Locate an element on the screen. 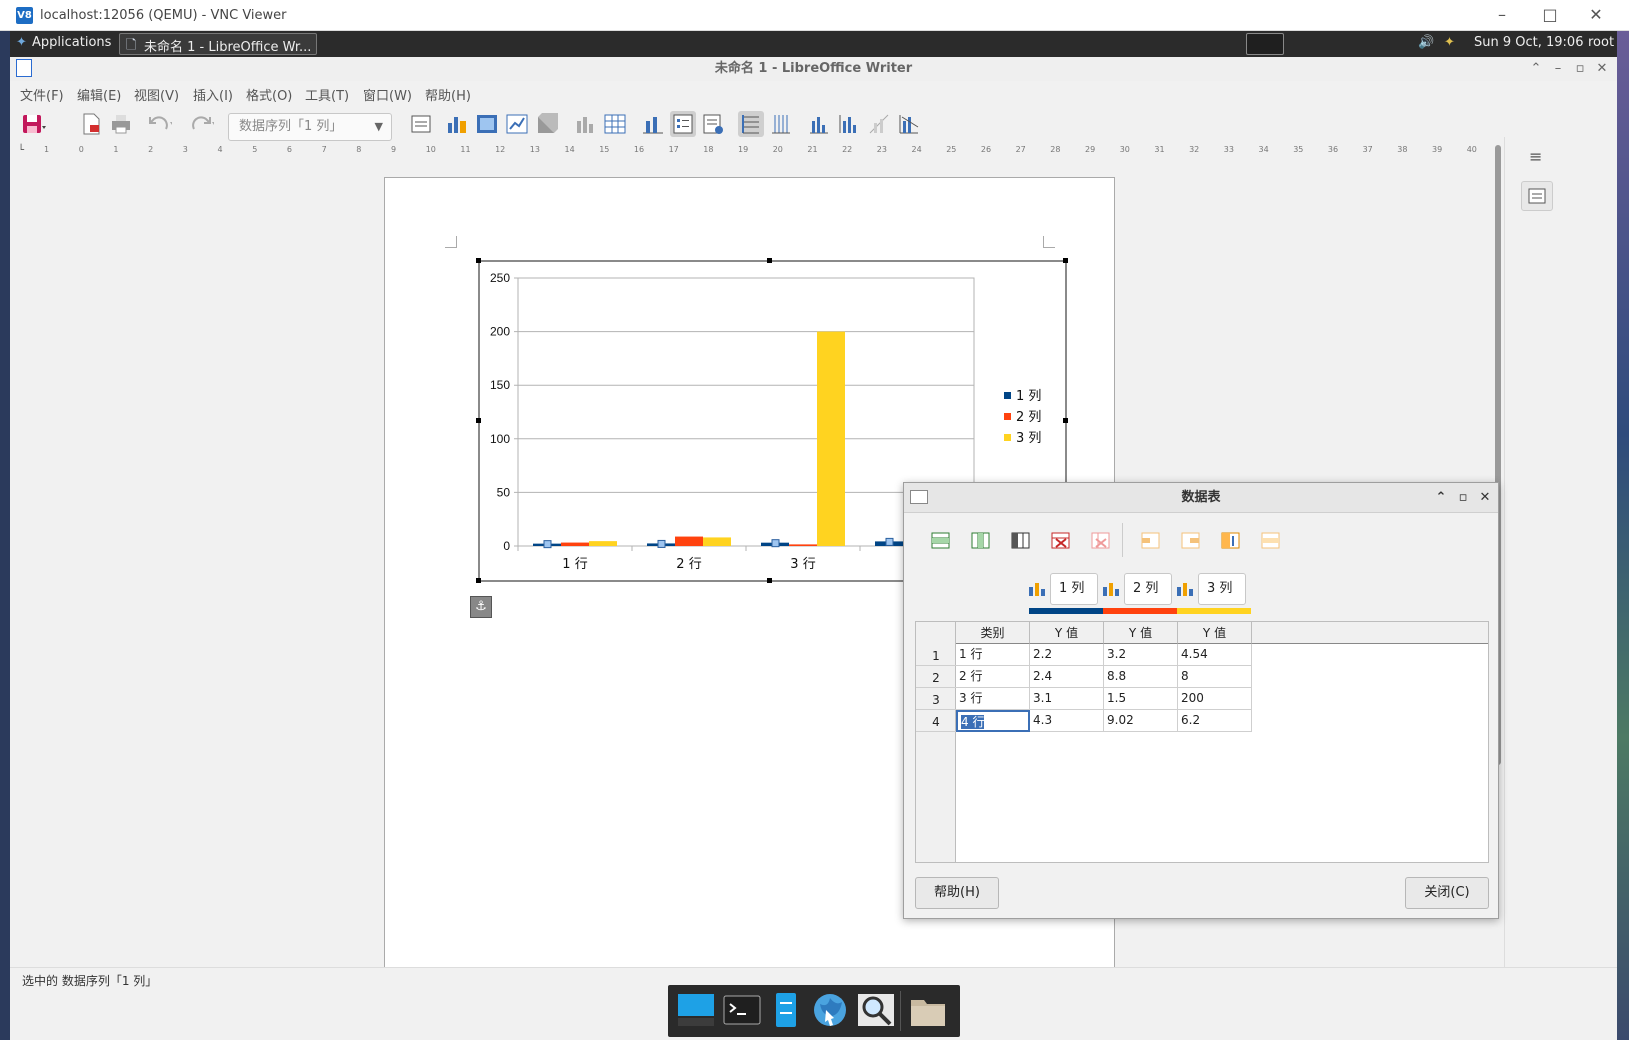 This screenshot has height=1040, width=1629. window-maximize-icon: ▫ is located at coordinates (1580, 69).